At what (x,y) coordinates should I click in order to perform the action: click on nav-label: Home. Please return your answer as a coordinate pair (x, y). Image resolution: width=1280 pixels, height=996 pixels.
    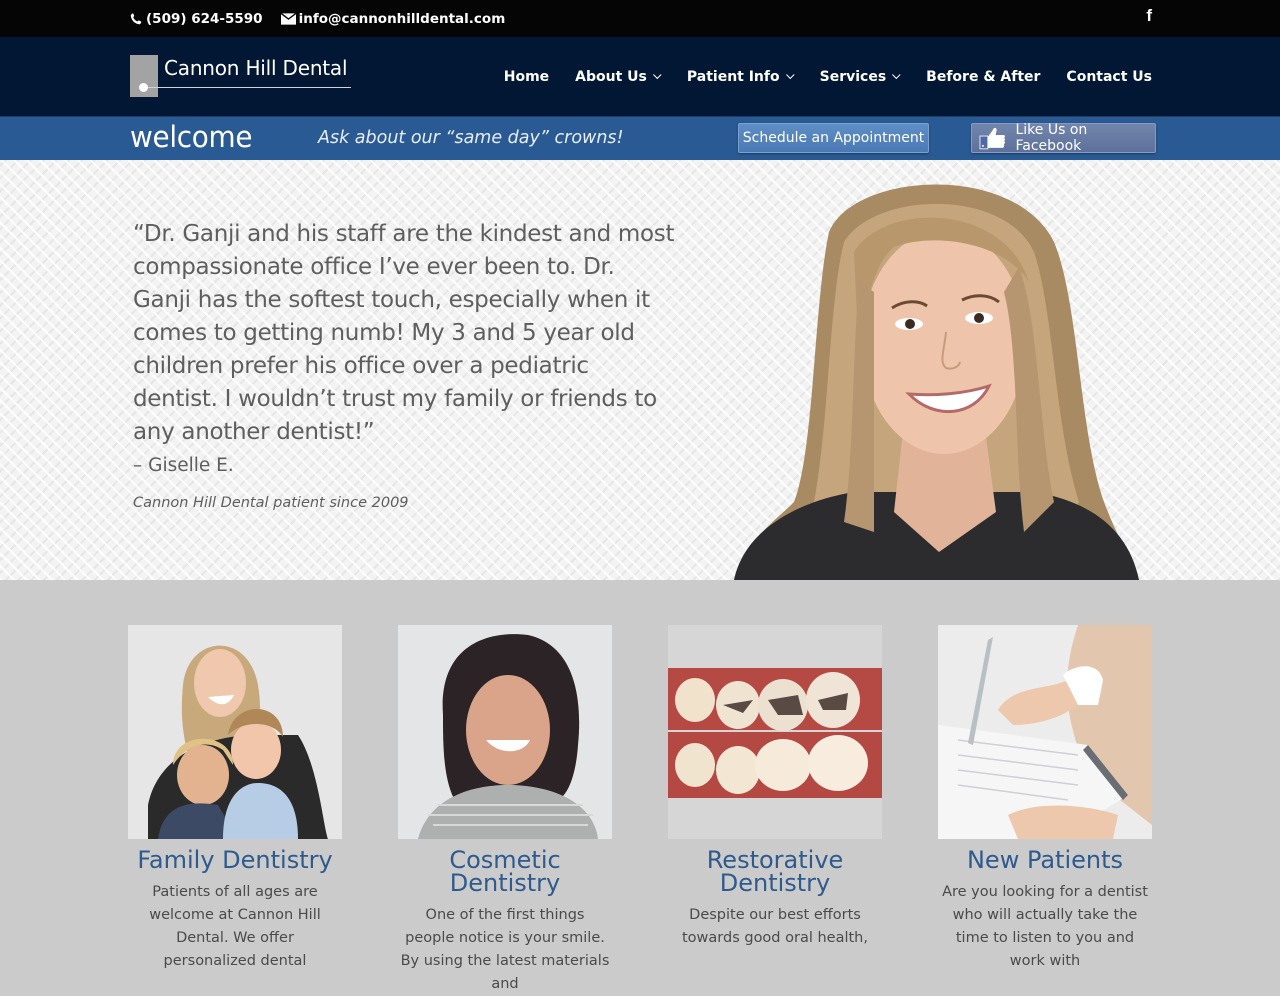
    Looking at the image, I should click on (526, 76).